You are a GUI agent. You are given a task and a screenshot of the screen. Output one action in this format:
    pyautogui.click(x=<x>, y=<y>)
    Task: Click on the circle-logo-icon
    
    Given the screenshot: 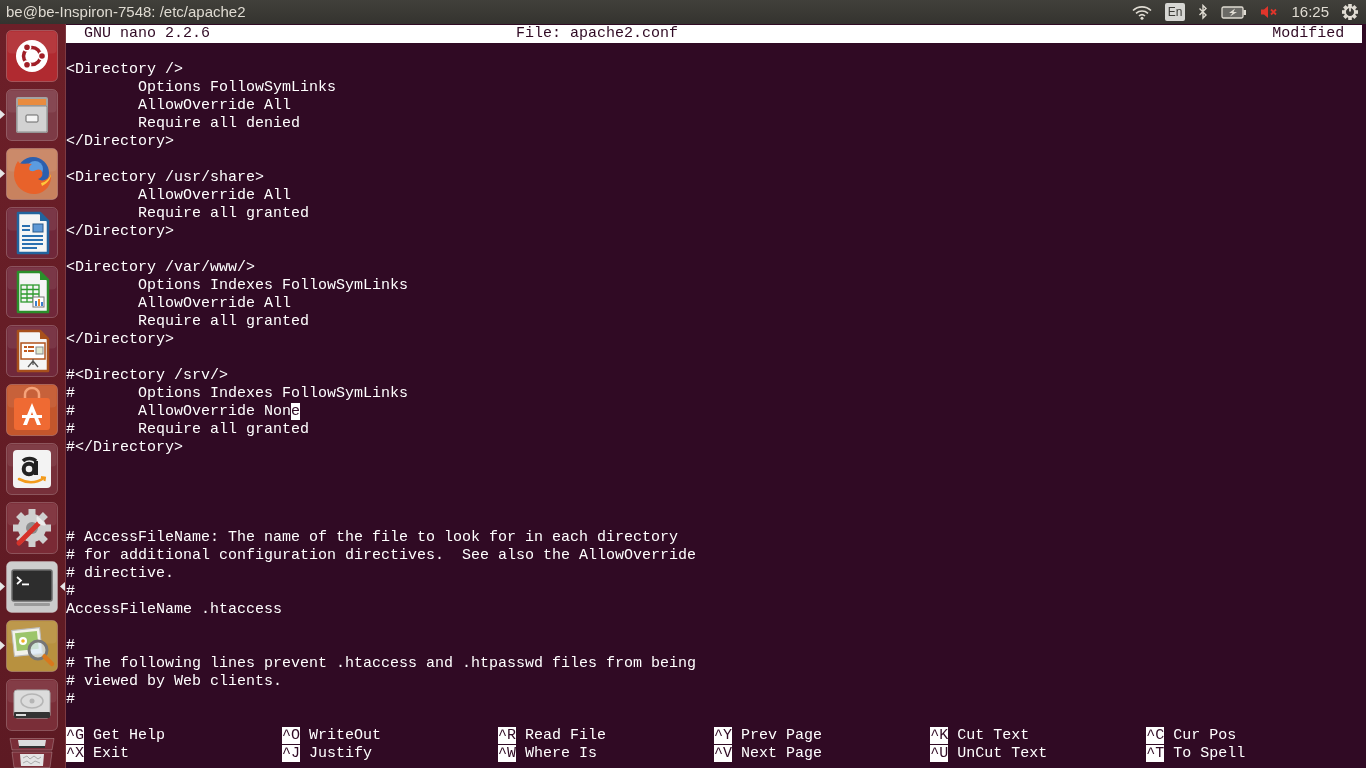 What is the action you would take?
    pyautogui.click(x=32, y=56)
    